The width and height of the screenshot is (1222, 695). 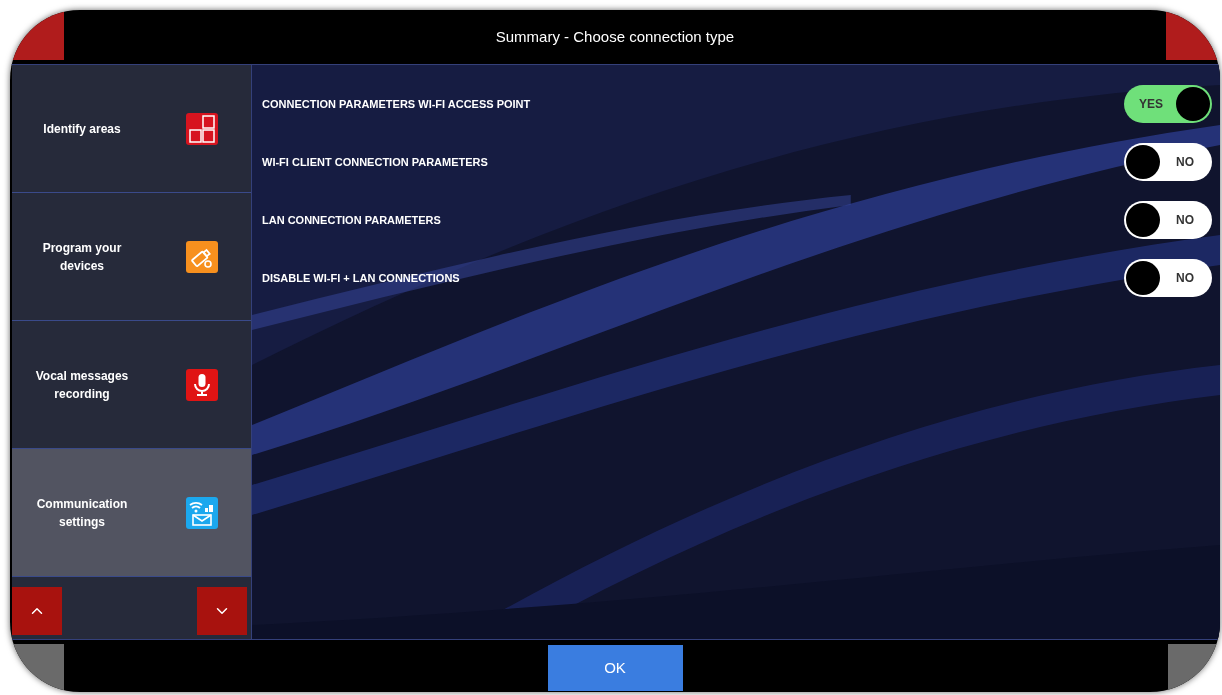 I want to click on option-label: WI-FI CLIENT CONNECTION PARAMETERS, so click(x=375, y=162).